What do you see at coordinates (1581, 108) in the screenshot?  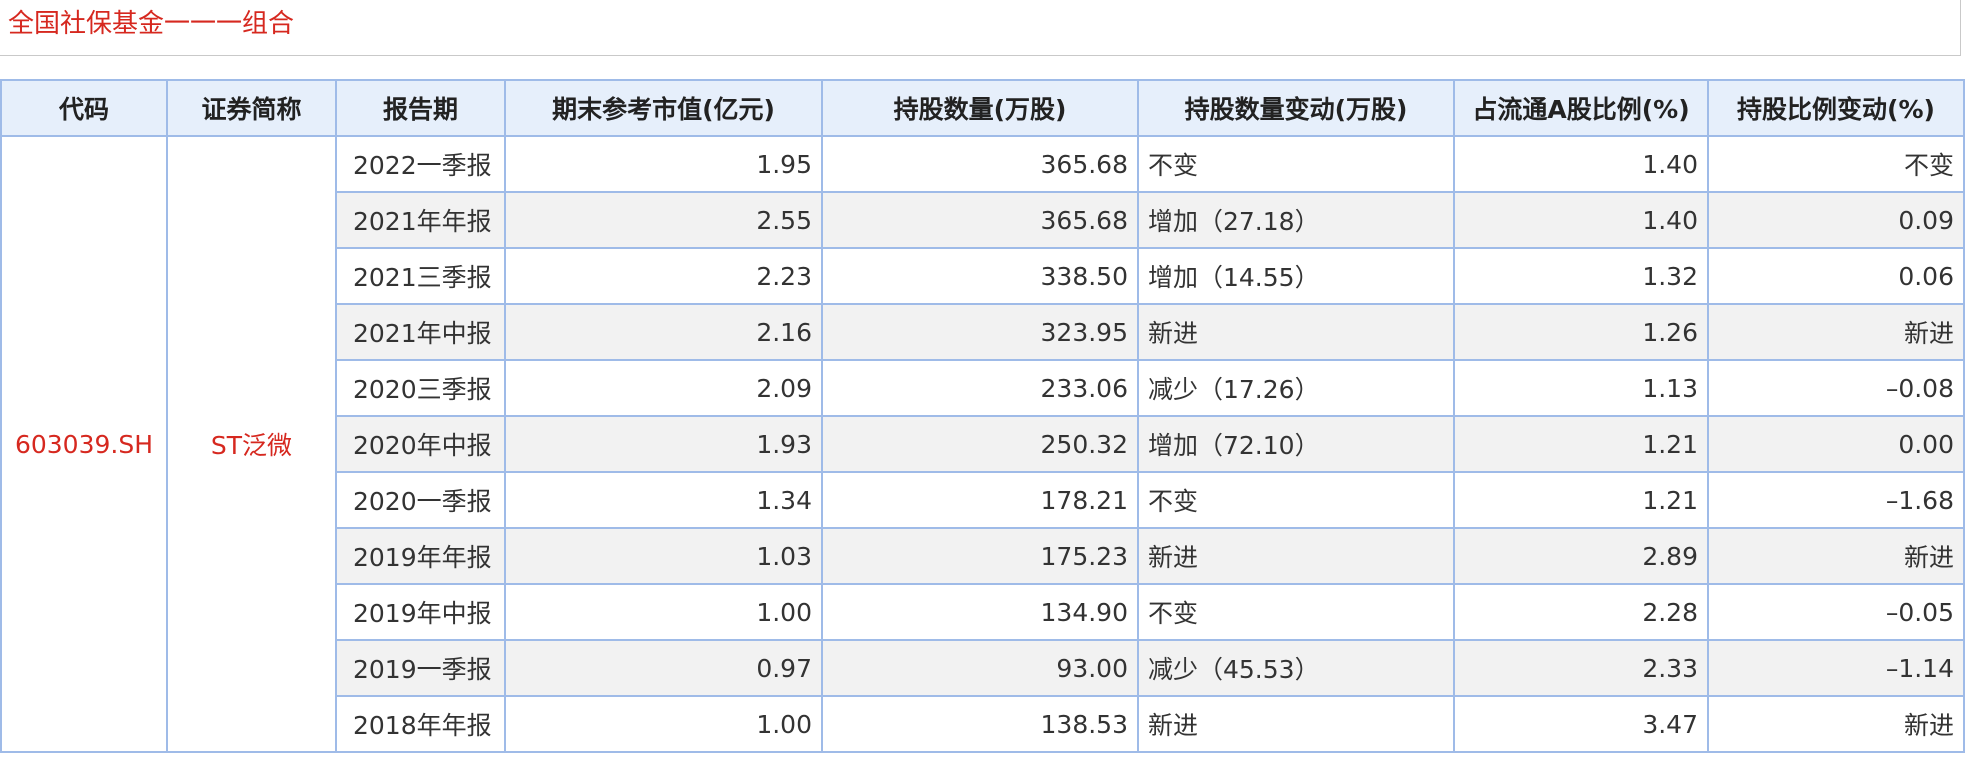 I see `header-float-ratio: 占流通A股比例(%)` at bounding box center [1581, 108].